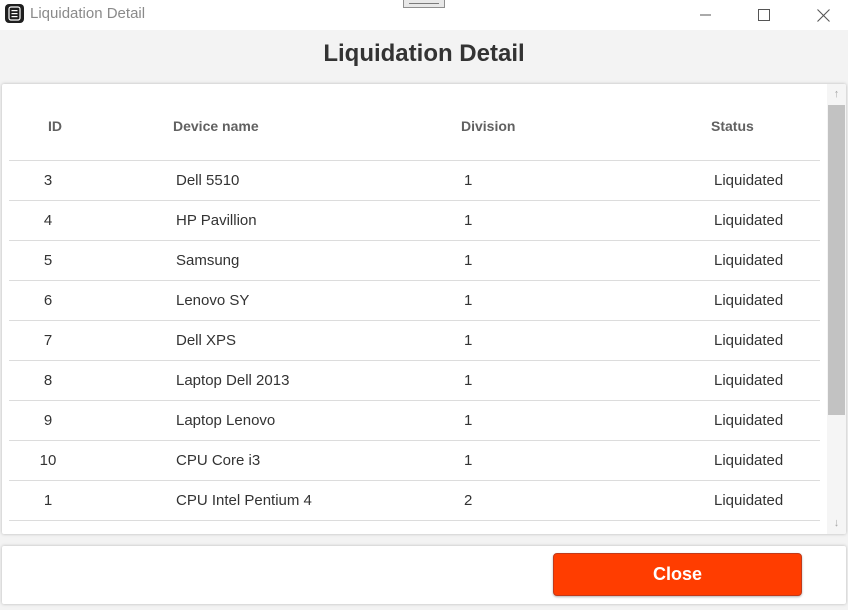 This screenshot has height=610, width=848. I want to click on maximize-button, so click(764, 15).